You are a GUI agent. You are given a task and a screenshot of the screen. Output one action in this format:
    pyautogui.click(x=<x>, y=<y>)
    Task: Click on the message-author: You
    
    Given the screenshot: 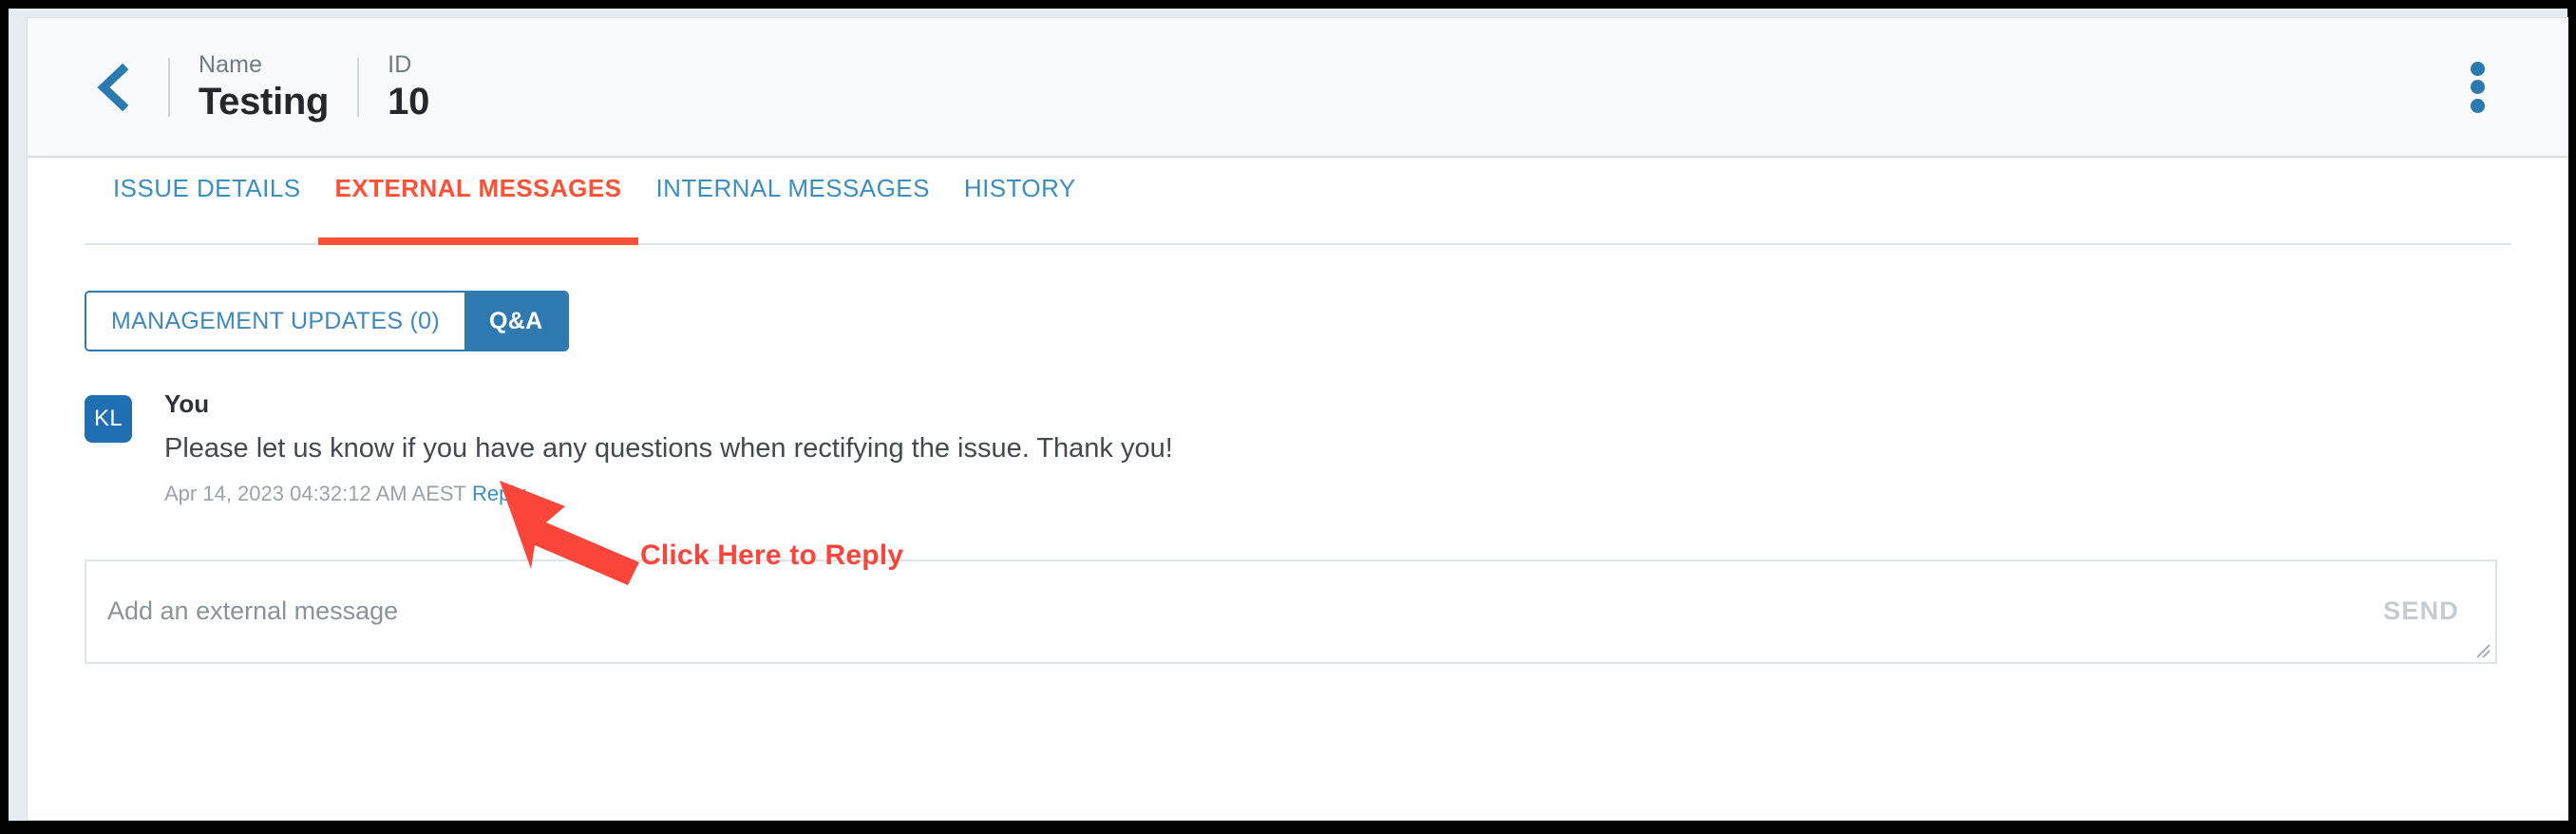 What is the action you would take?
    pyautogui.click(x=187, y=403)
    